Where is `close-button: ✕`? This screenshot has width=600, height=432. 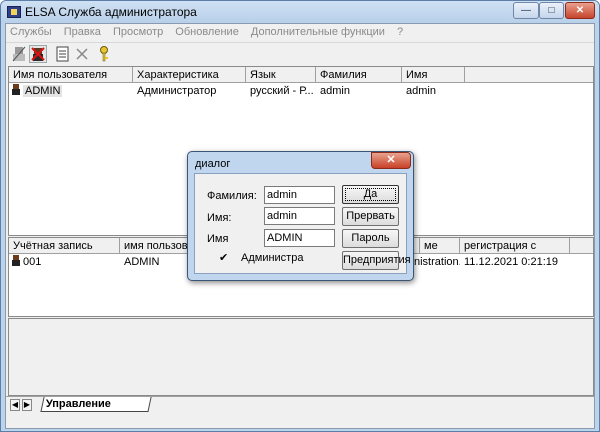
close-button: ✕ is located at coordinates (580, 10).